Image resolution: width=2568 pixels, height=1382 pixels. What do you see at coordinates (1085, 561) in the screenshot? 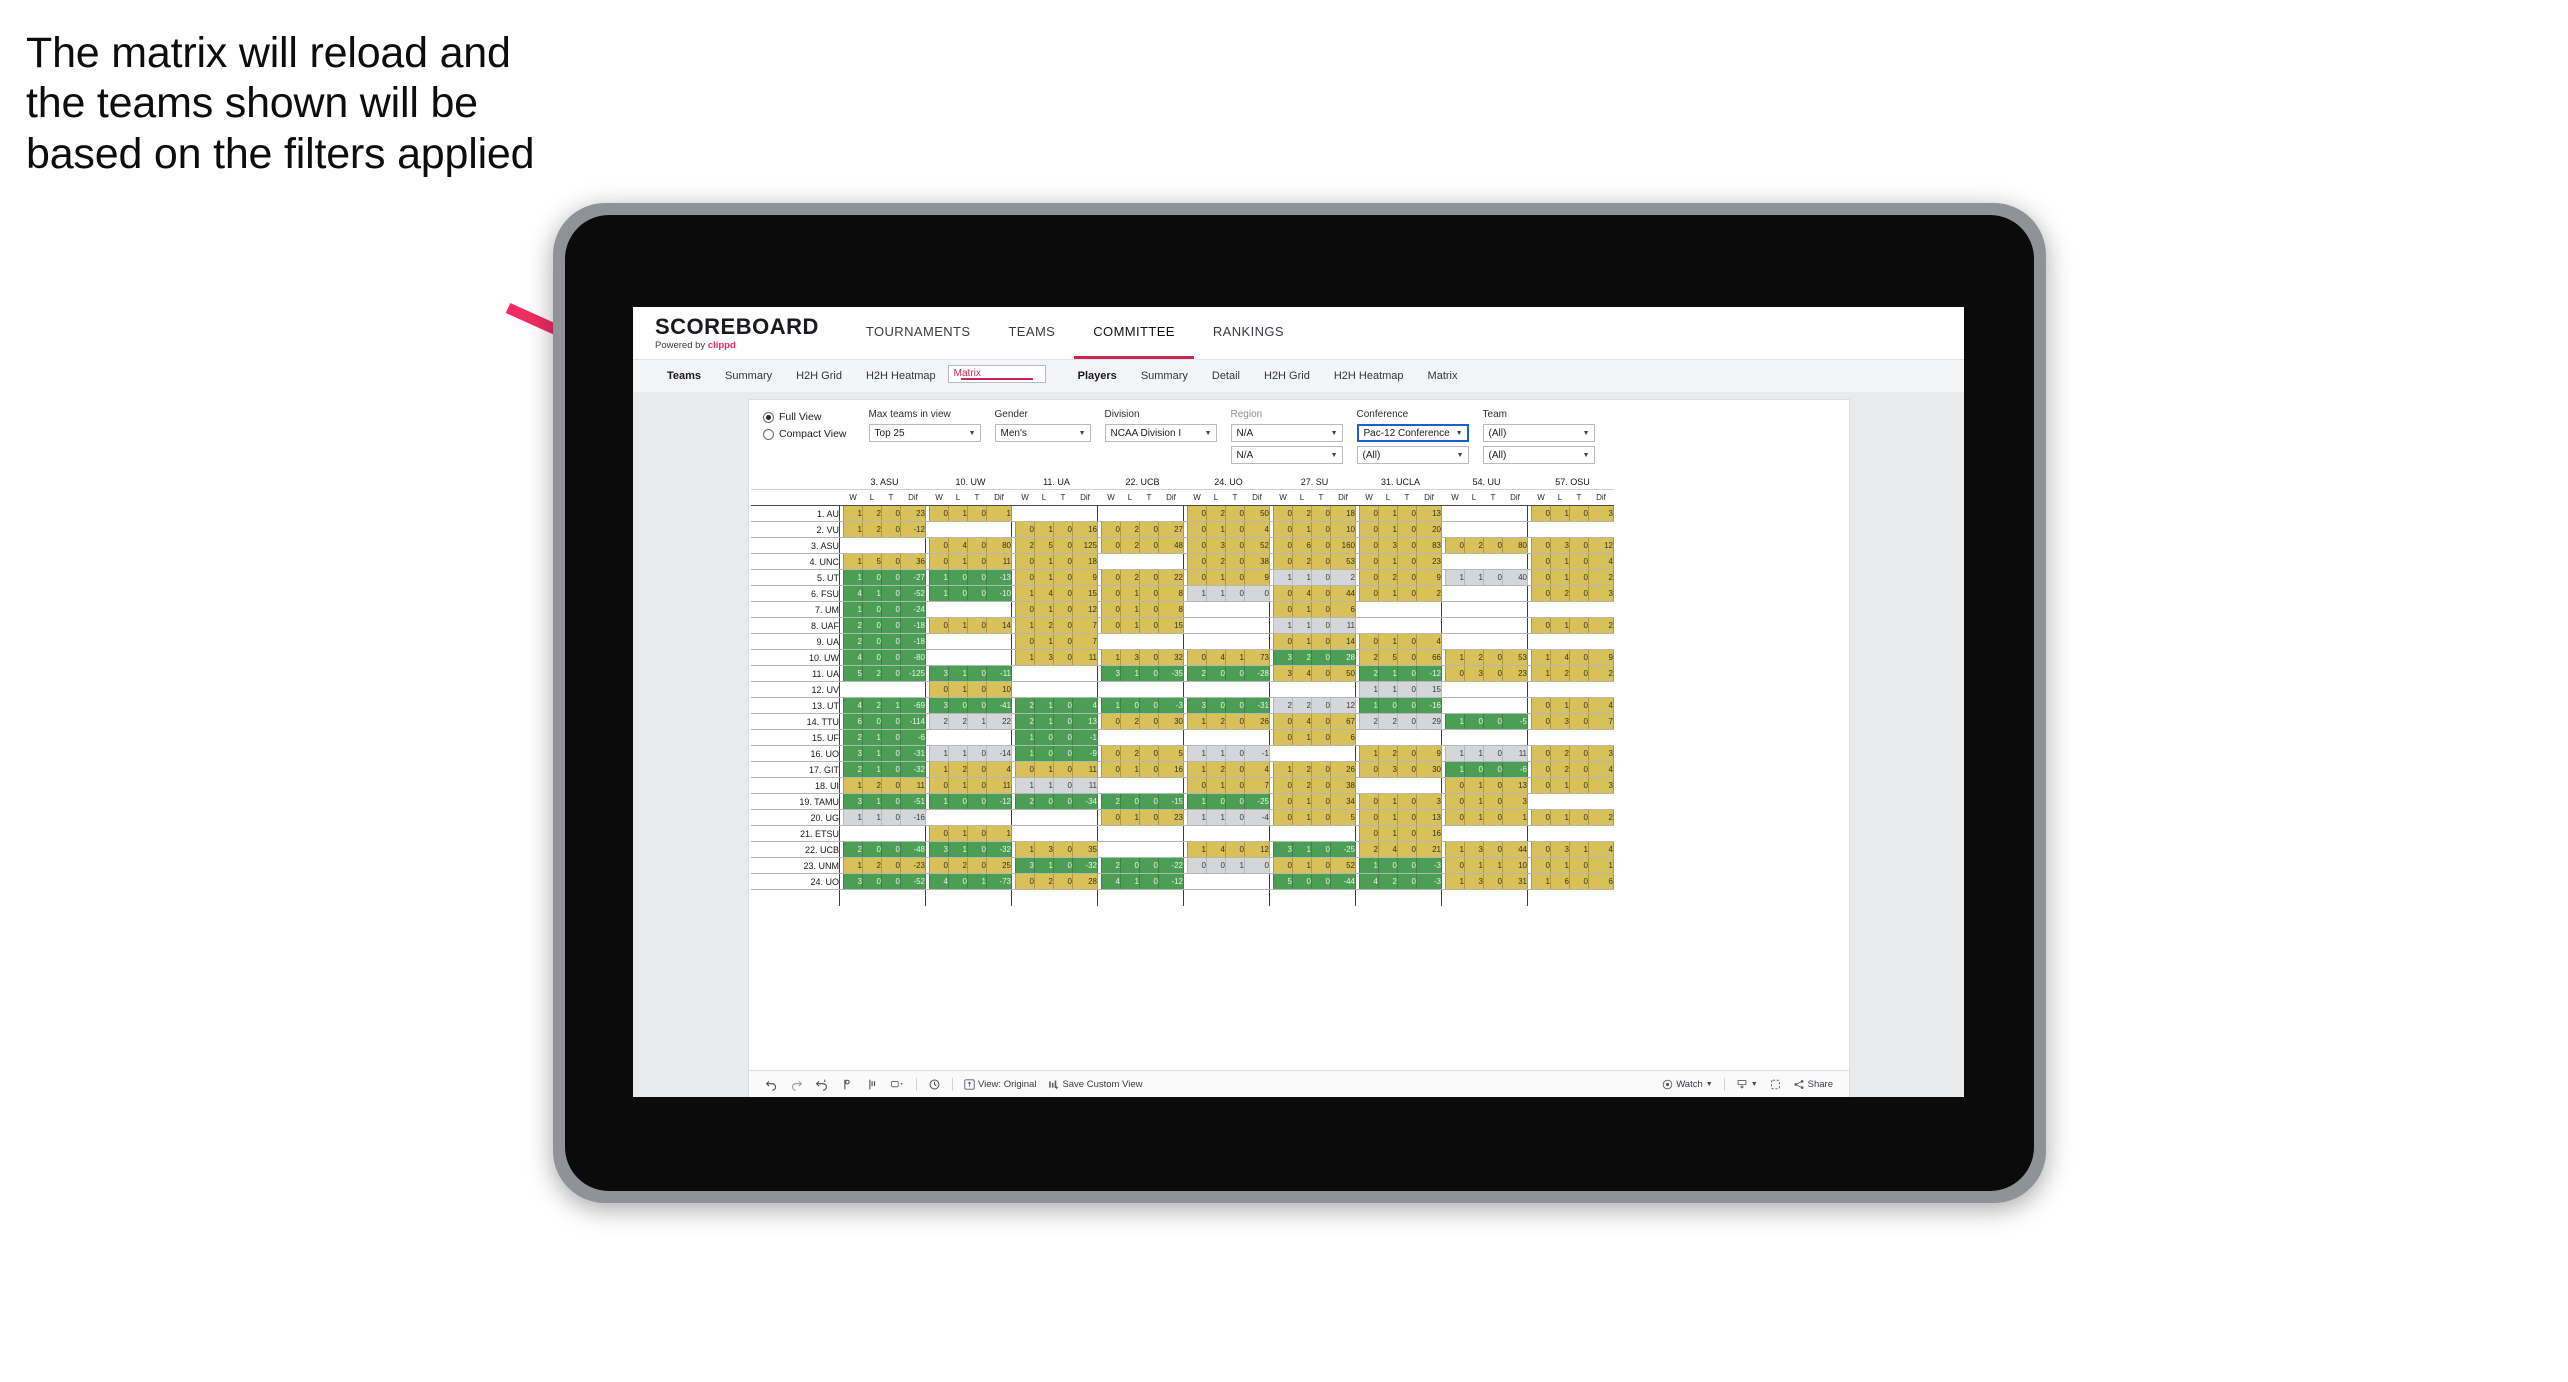
I see `matrix-cell: 18` at bounding box center [1085, 561].